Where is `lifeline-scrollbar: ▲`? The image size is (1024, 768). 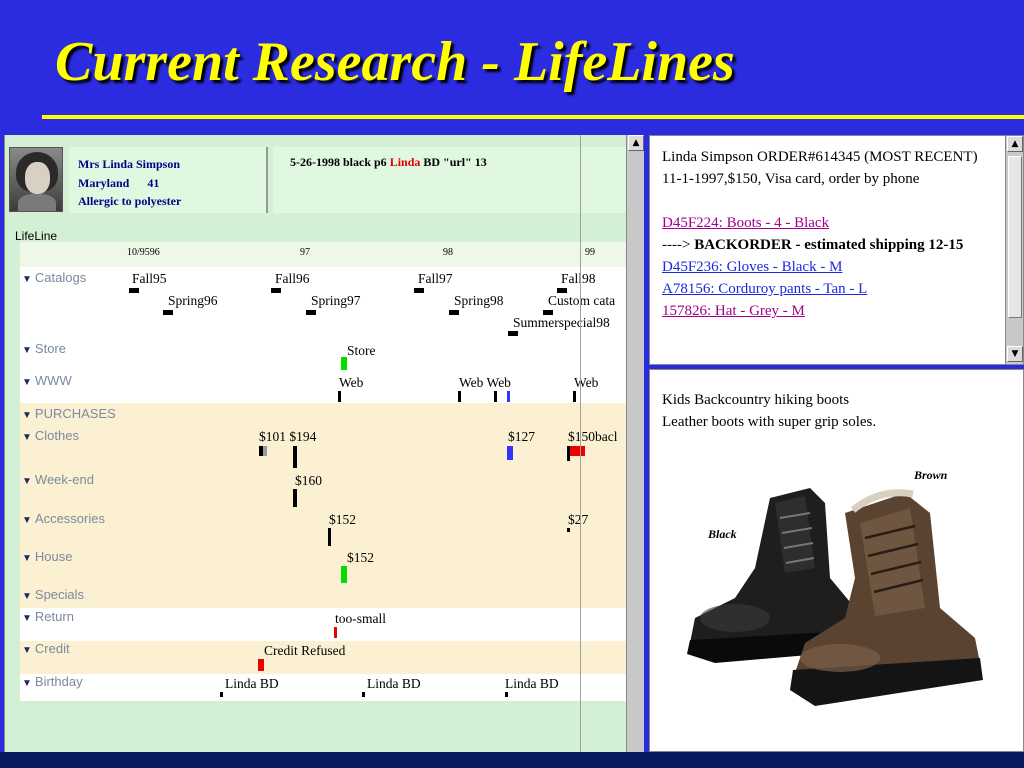
lifeline-scrollbar: ▲ is located at coordinates (635, 443).